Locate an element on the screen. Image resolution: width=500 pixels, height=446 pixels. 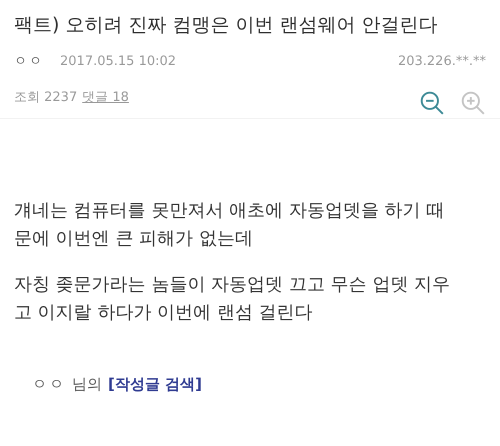
zoom-out-icon is located at coordinates (432, 103).